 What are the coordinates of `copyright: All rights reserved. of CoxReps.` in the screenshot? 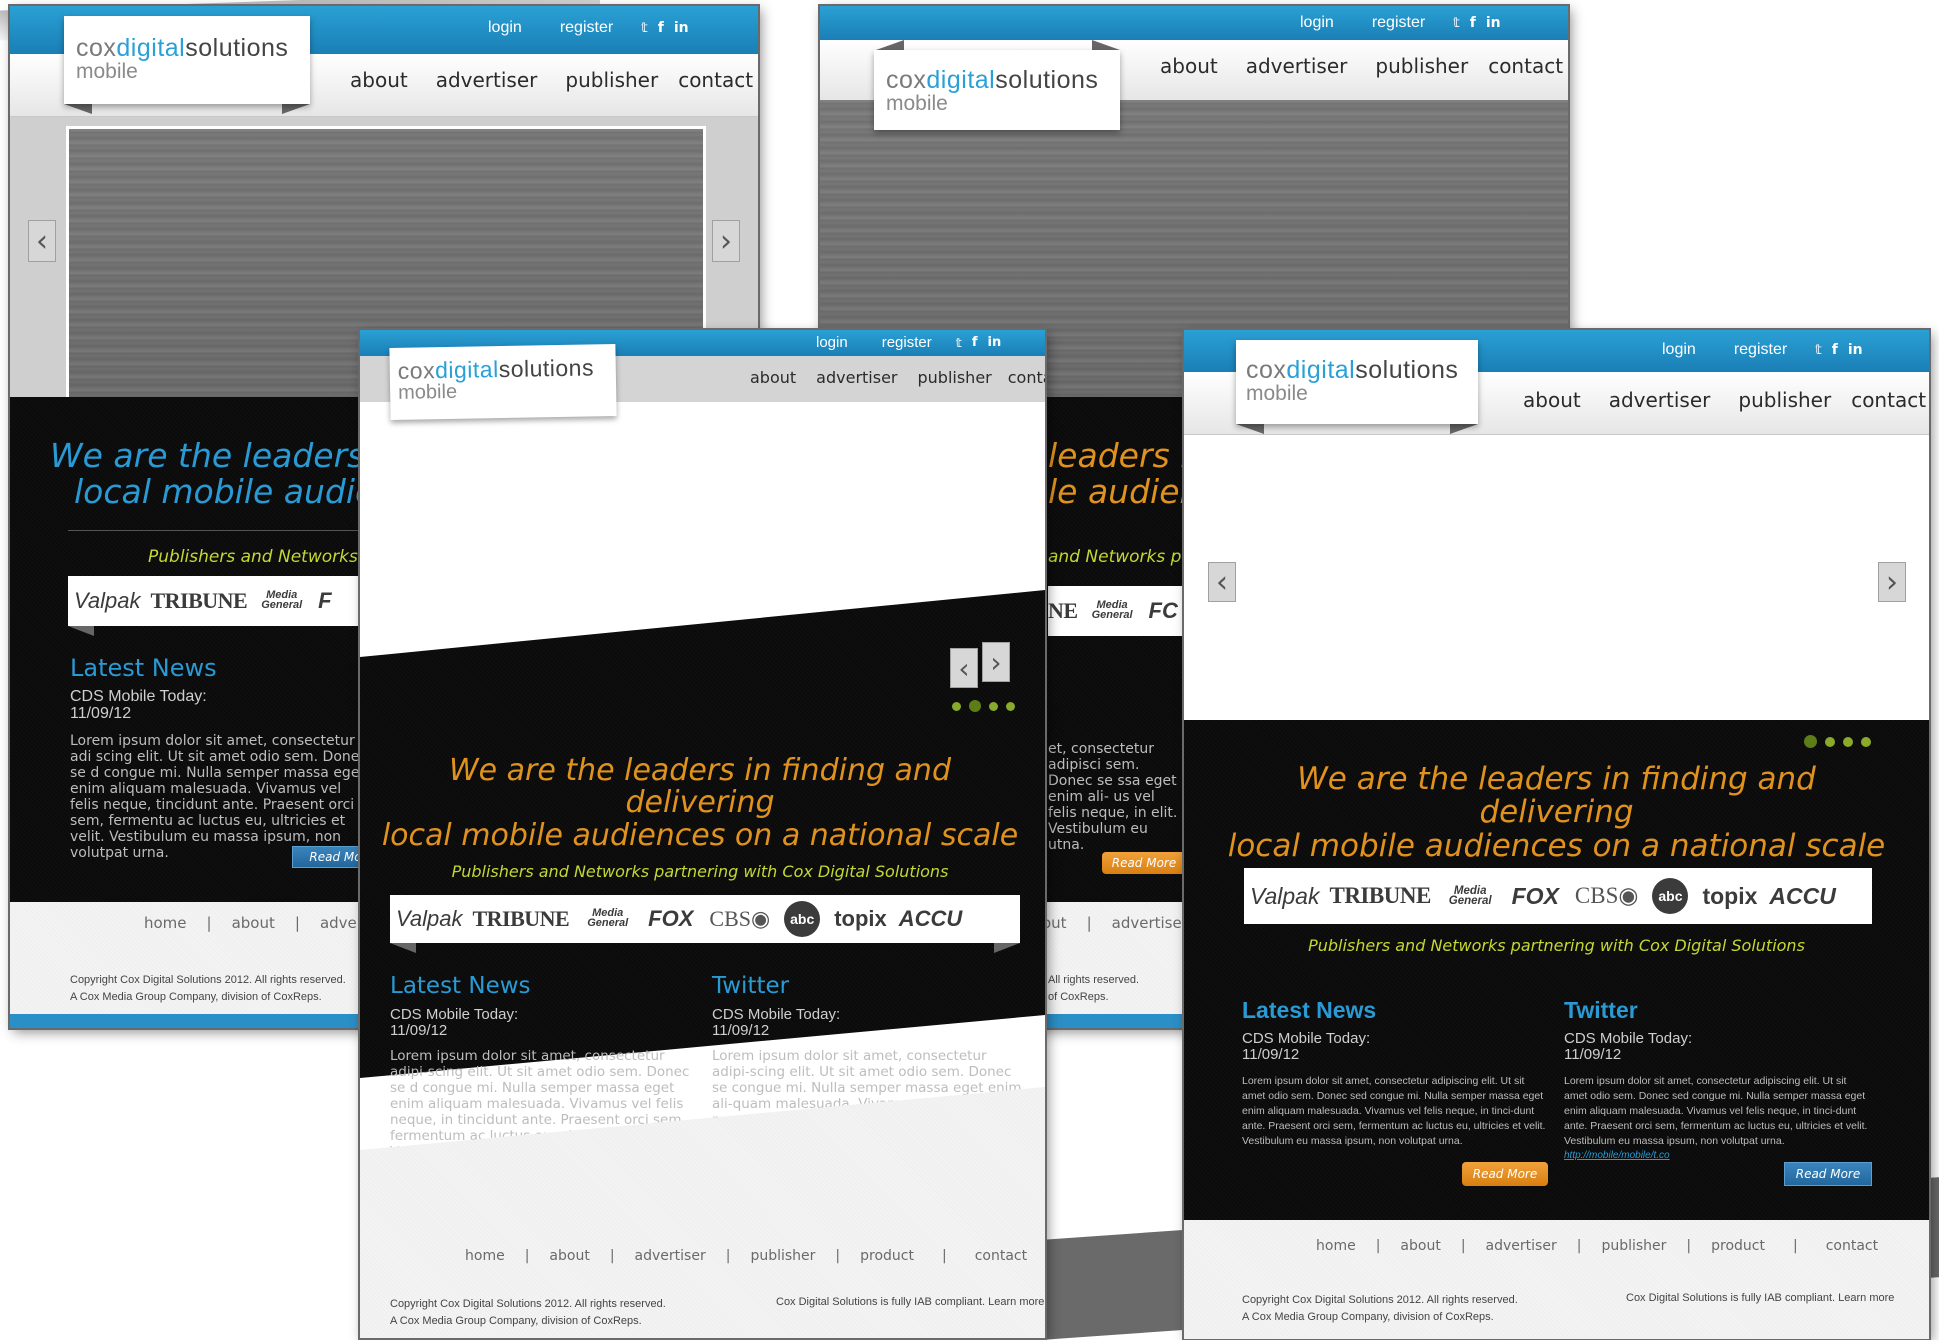 It's located at (1094, 988).